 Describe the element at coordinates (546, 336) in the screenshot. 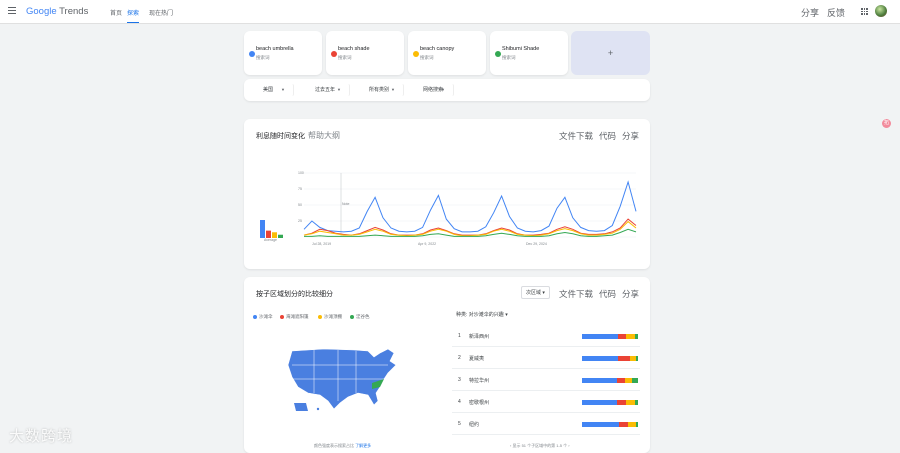

I see `table-row: 1 新泽西州` at that location.